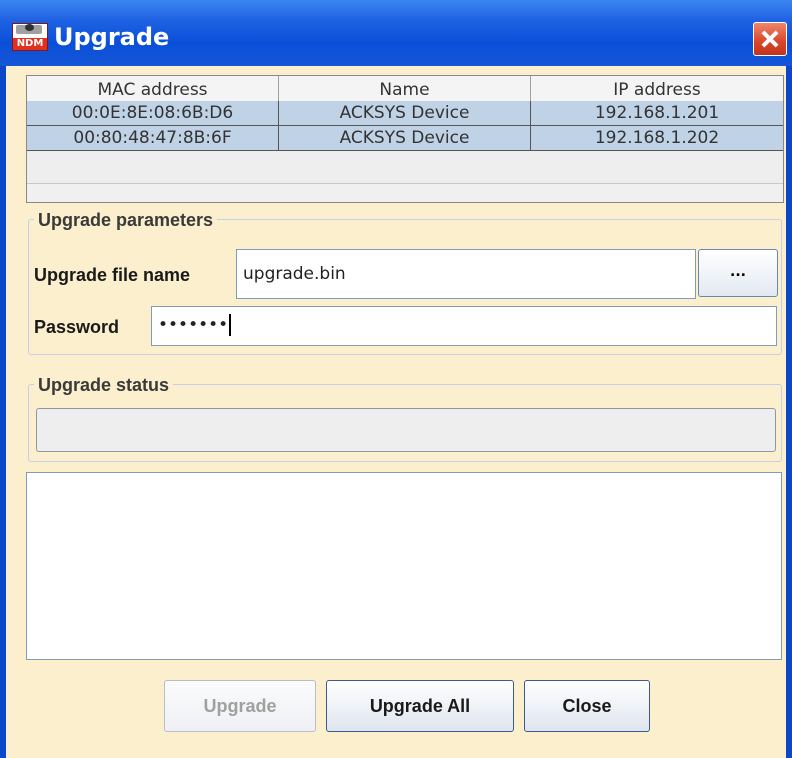 The width and height of the screenshot is (792, 758). I want to click on password-label: Password, so click(77, 327).